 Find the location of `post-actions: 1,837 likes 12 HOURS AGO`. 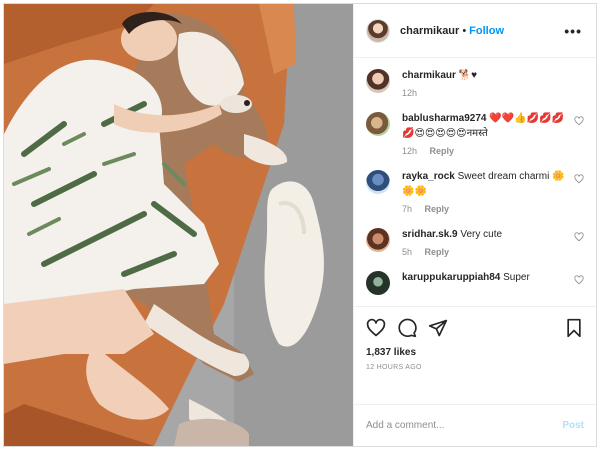

post-actions: 1,837 likes 12 HOURS AGO is located at coordinates (475, 355).